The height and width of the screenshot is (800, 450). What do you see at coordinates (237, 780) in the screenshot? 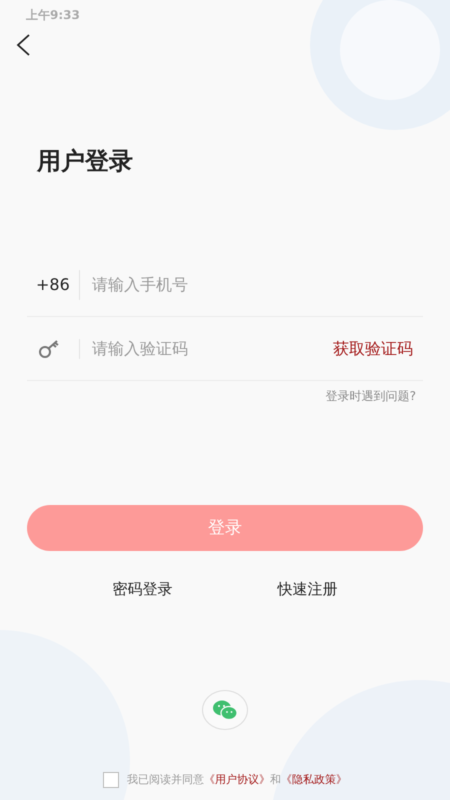
I see `agreement-link: 《用户协议》` at bounding box center [237, 780].